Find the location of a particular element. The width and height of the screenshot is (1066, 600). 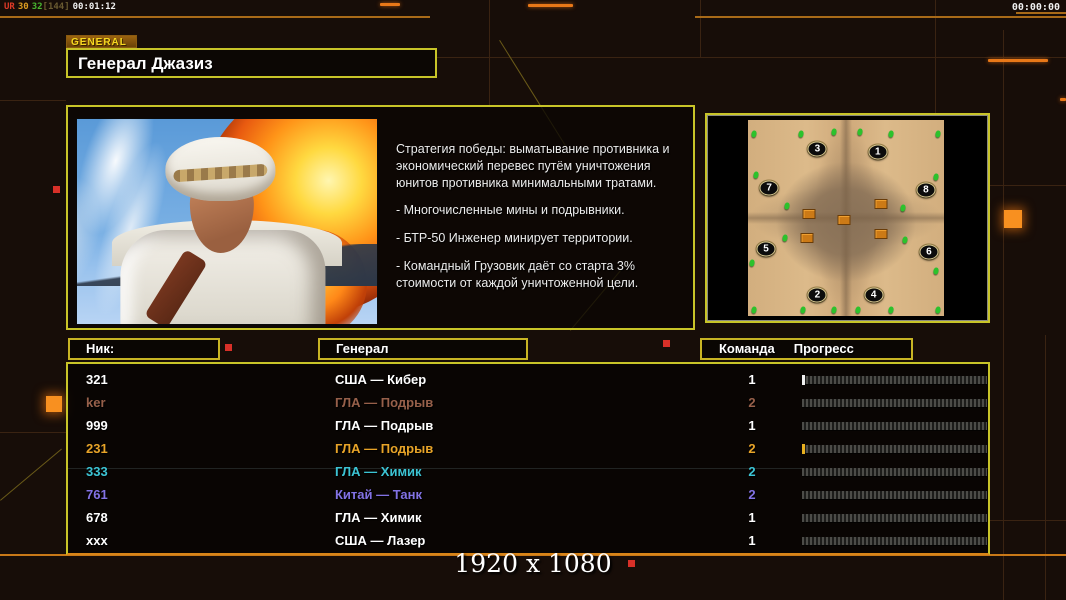

player-row: 333 ГЛА — Химик 2 is located at coordinates (528, 471).